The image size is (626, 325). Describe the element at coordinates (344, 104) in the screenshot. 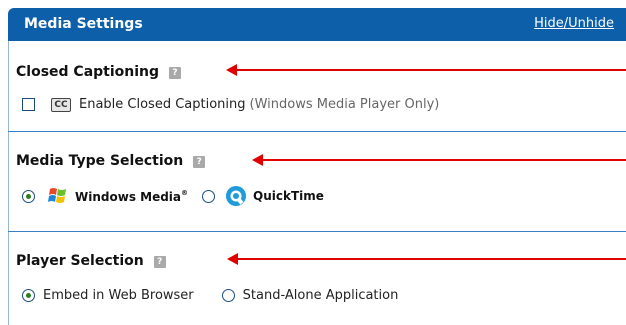

I see `closed-captioning-note: (Windows Media Player Only)` at that location.